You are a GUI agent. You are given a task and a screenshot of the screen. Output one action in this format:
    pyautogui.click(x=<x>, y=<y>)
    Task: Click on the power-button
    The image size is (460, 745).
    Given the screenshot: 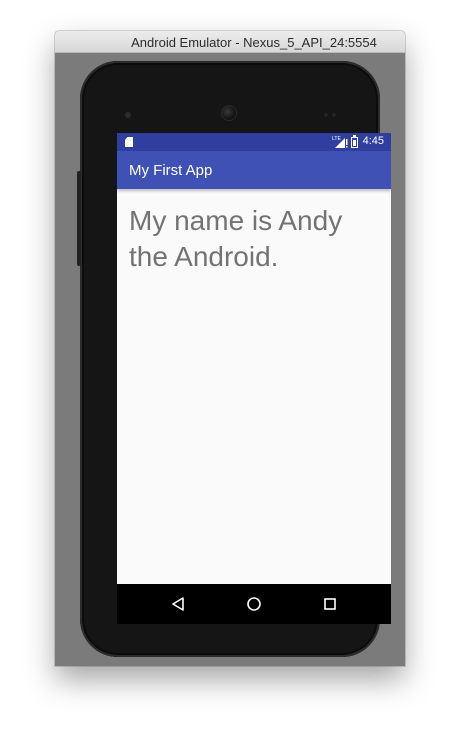 What is the action you would take?
    pyautogui.click(x=79, y=218)
    